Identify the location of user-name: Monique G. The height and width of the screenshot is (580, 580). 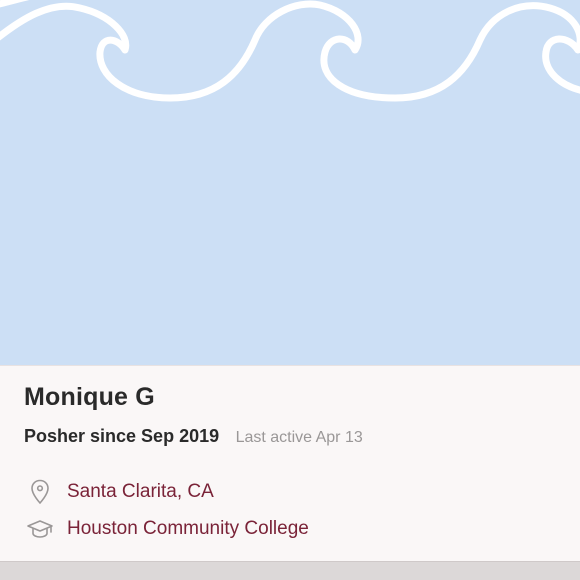
(89, 397).